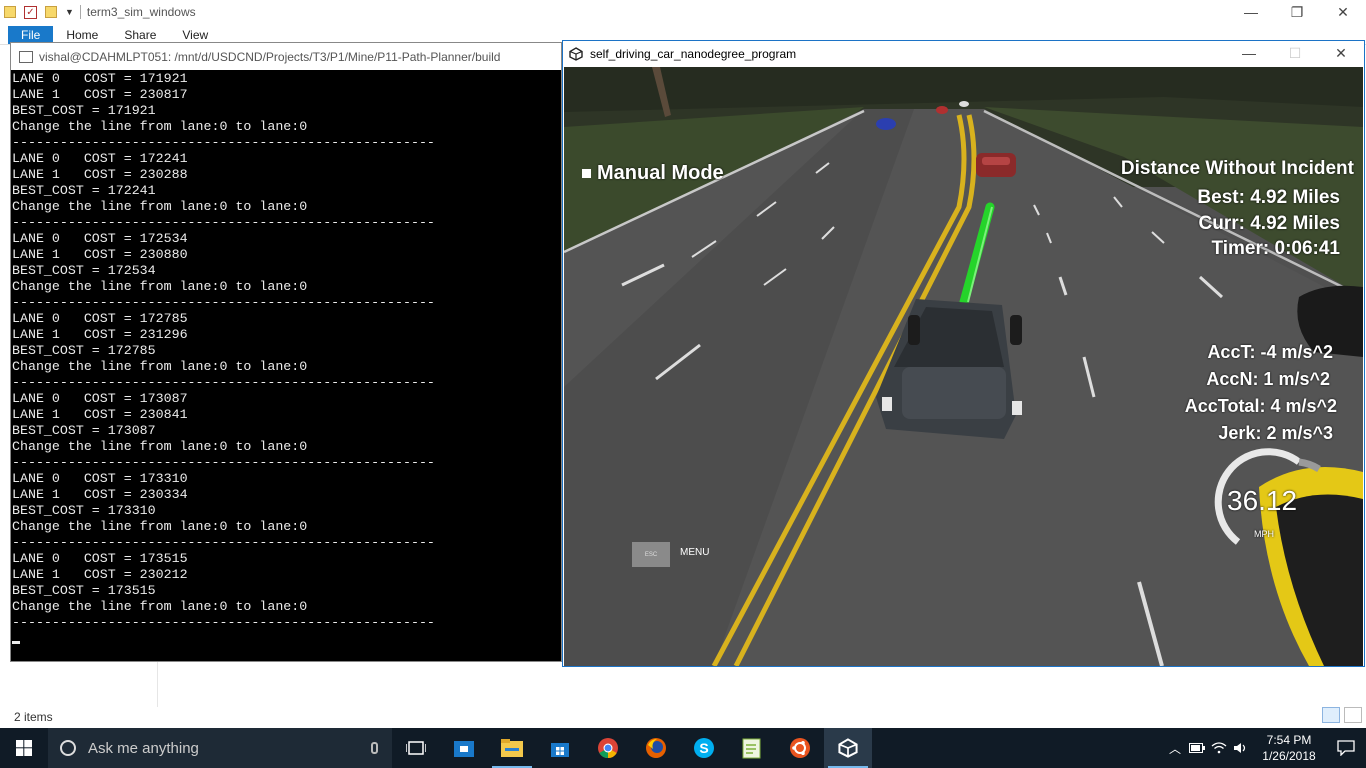 This screenshot has width=1366, height=768. I want to click on start-button, so click(24, 748).